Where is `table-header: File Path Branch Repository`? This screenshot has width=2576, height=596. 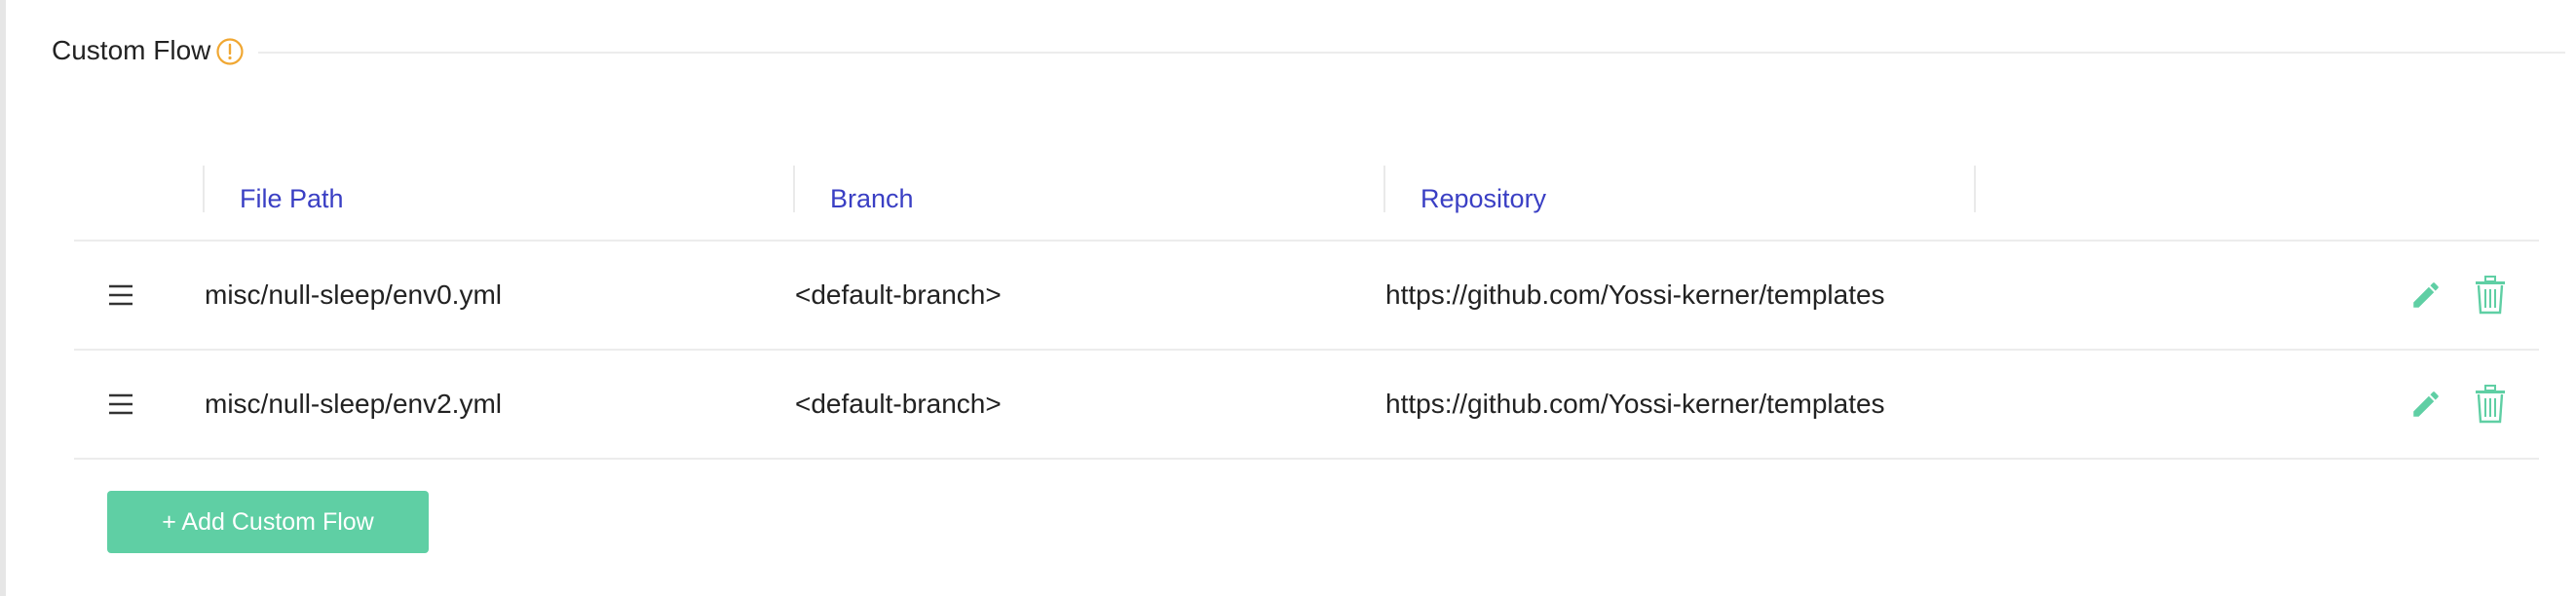
table-header: File Path Branch Repository is located at coordinates (1306, 200).